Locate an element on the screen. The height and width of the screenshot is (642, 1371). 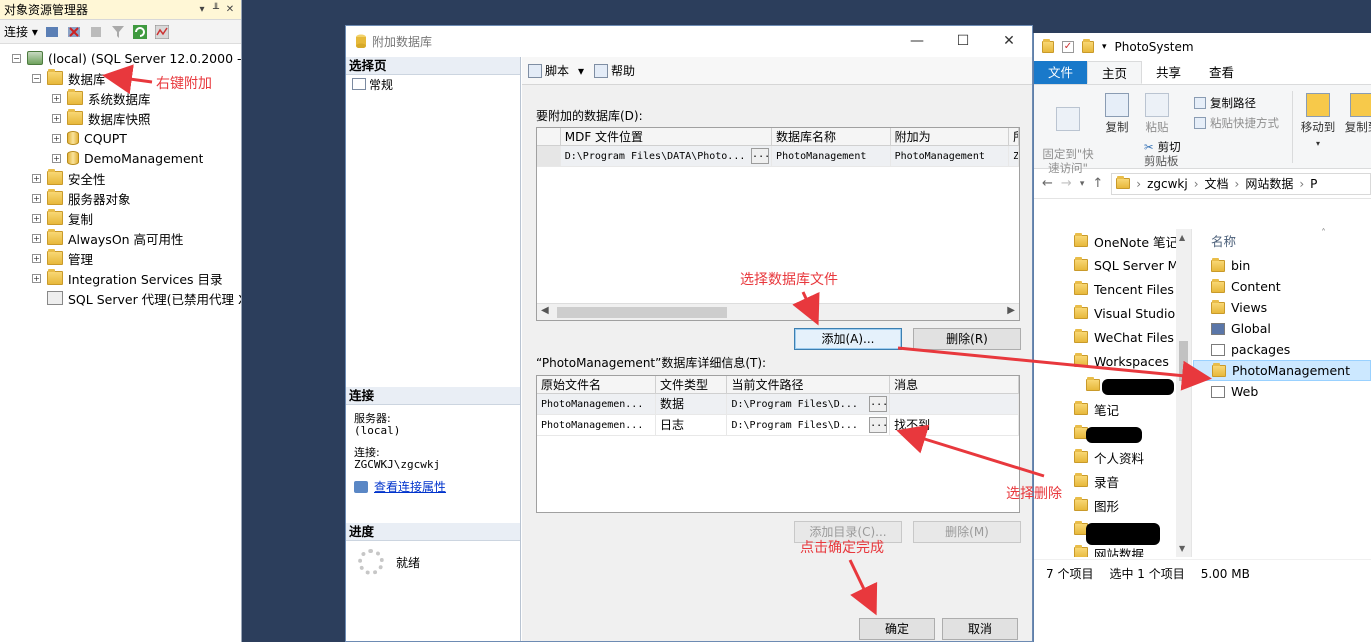
annotation-right-click-attach: 右键附加 is located at coordinates (184, 84).